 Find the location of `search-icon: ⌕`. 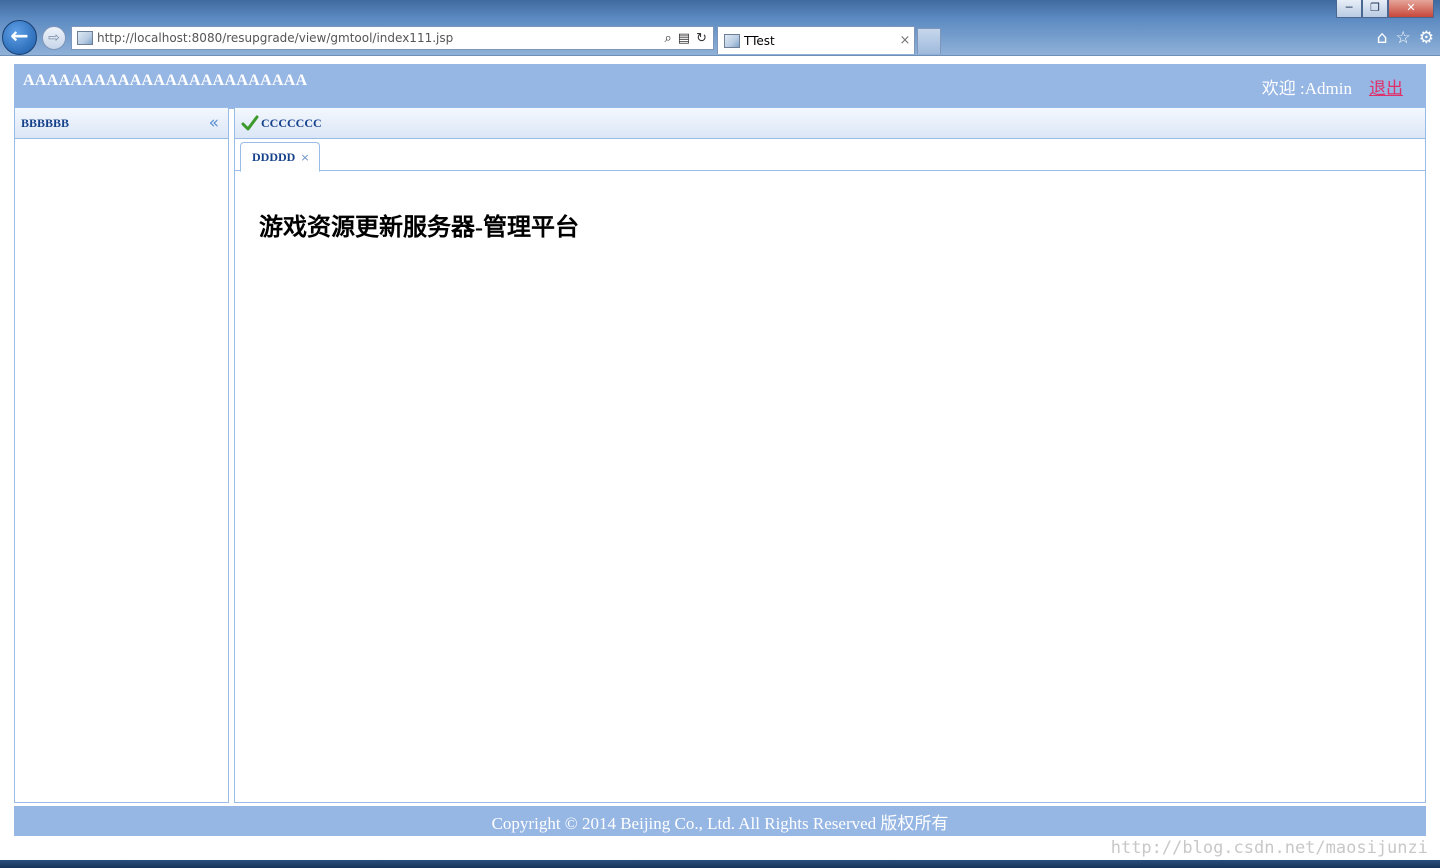

search-icon: ⌕ is located at coordinates (668, 38).